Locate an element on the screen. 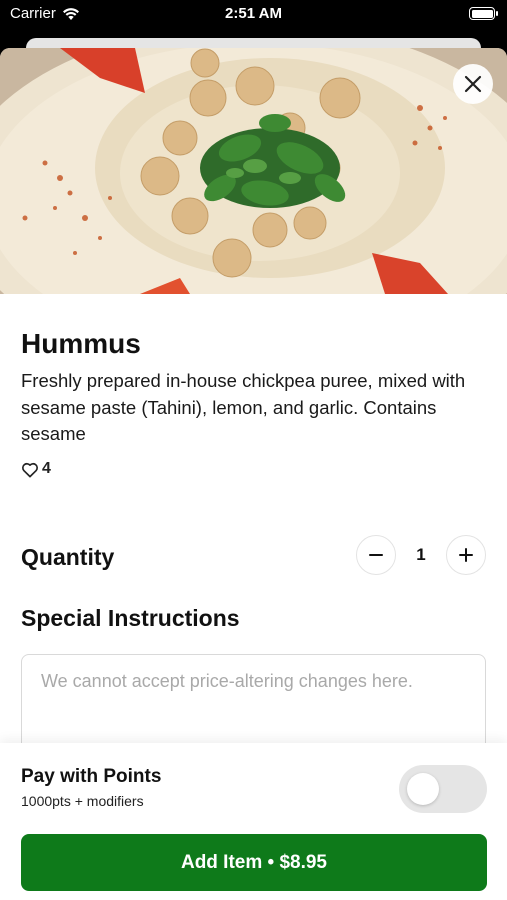  status-time: 2:51 AM is located at coordinates (253, 13).